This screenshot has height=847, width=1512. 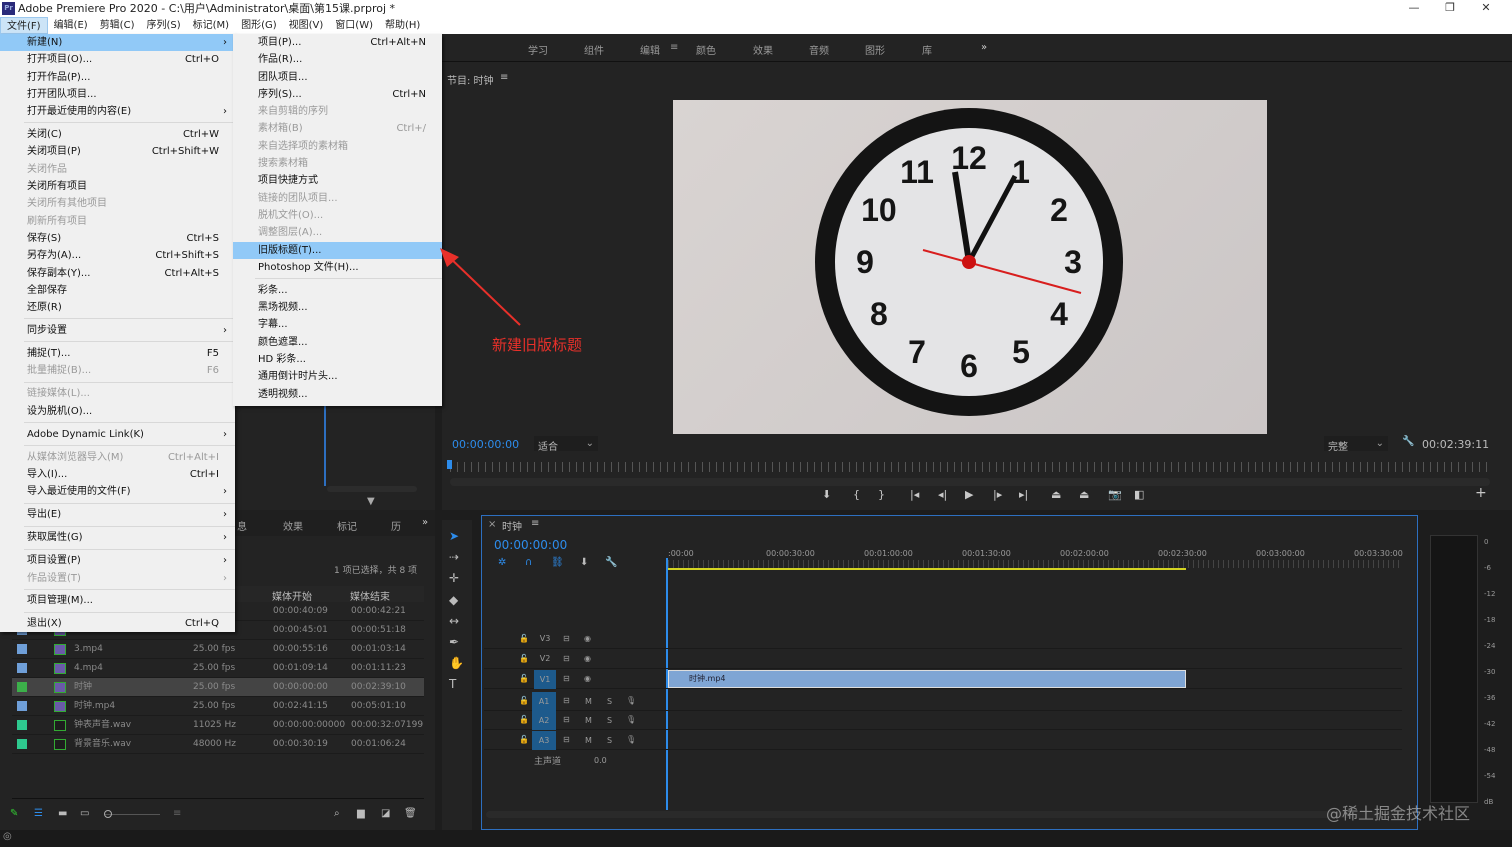 I want to click on menu-item: 全部保存, so click(x=117, y=290).